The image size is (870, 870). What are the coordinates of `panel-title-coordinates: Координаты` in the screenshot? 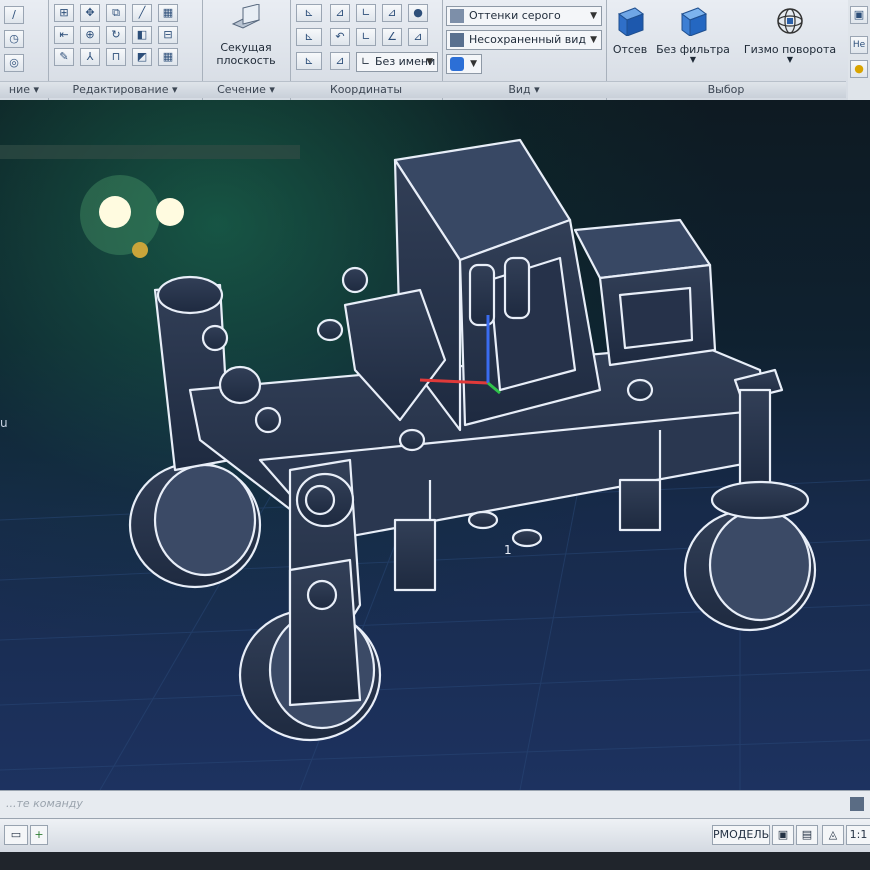 It's located at (366, 89).